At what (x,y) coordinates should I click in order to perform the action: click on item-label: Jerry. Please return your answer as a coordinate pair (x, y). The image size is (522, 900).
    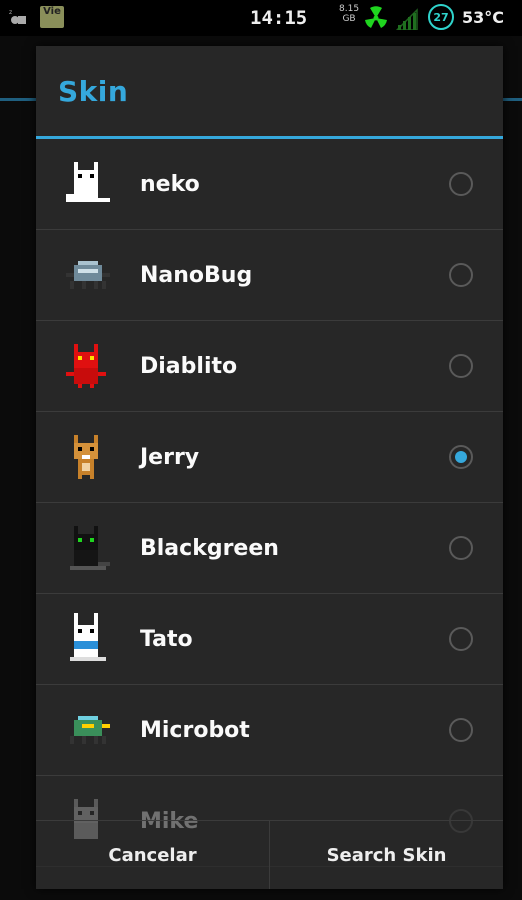
    Looking at the image, I should click on (170, 457).